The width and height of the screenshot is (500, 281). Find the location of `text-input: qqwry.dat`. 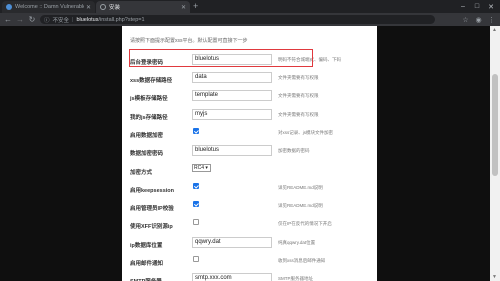

text-input: qqwry.dat is located at coordinates (232, 242).